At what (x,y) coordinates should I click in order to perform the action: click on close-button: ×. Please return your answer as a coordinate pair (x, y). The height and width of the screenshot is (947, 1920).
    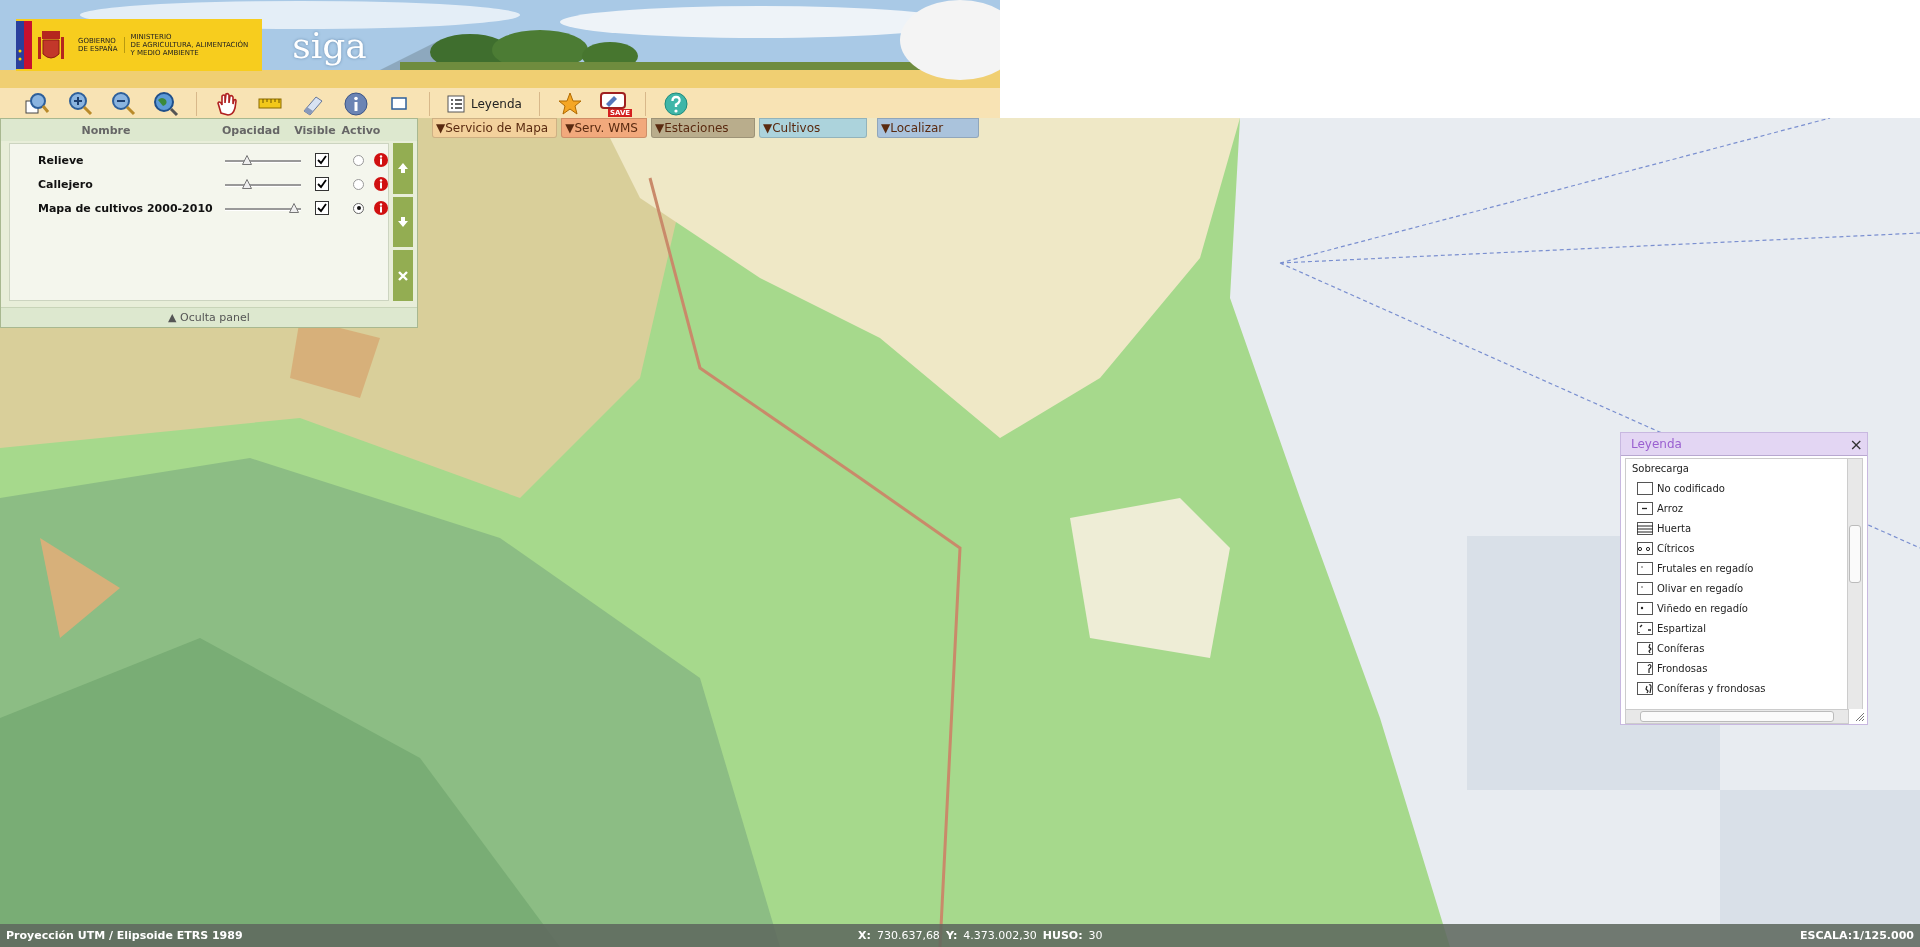
    Looking at the image, I should click on (1856, 444).